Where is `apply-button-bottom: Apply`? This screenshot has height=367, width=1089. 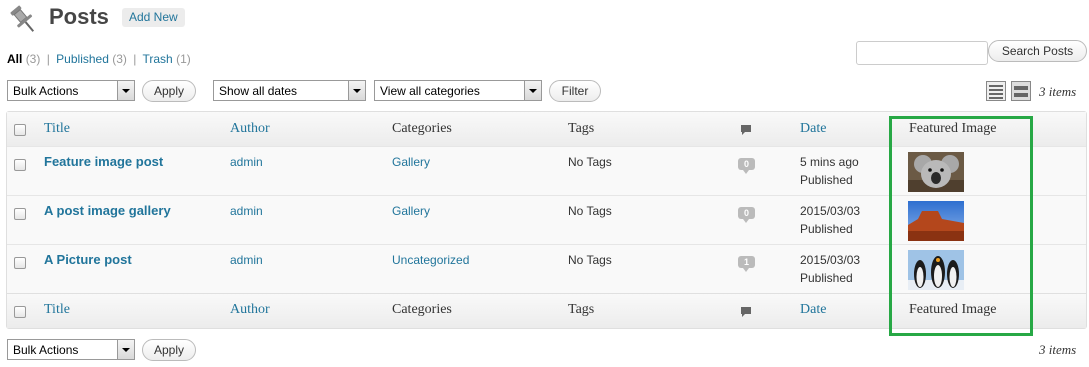
apply-button-bottom: Apply is located at coordinates (169, 350).